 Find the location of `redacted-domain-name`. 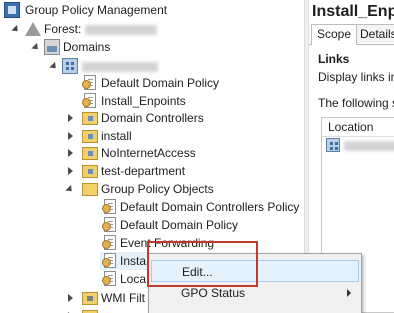

redacted-domain-name is located at coordinates (120, 66).